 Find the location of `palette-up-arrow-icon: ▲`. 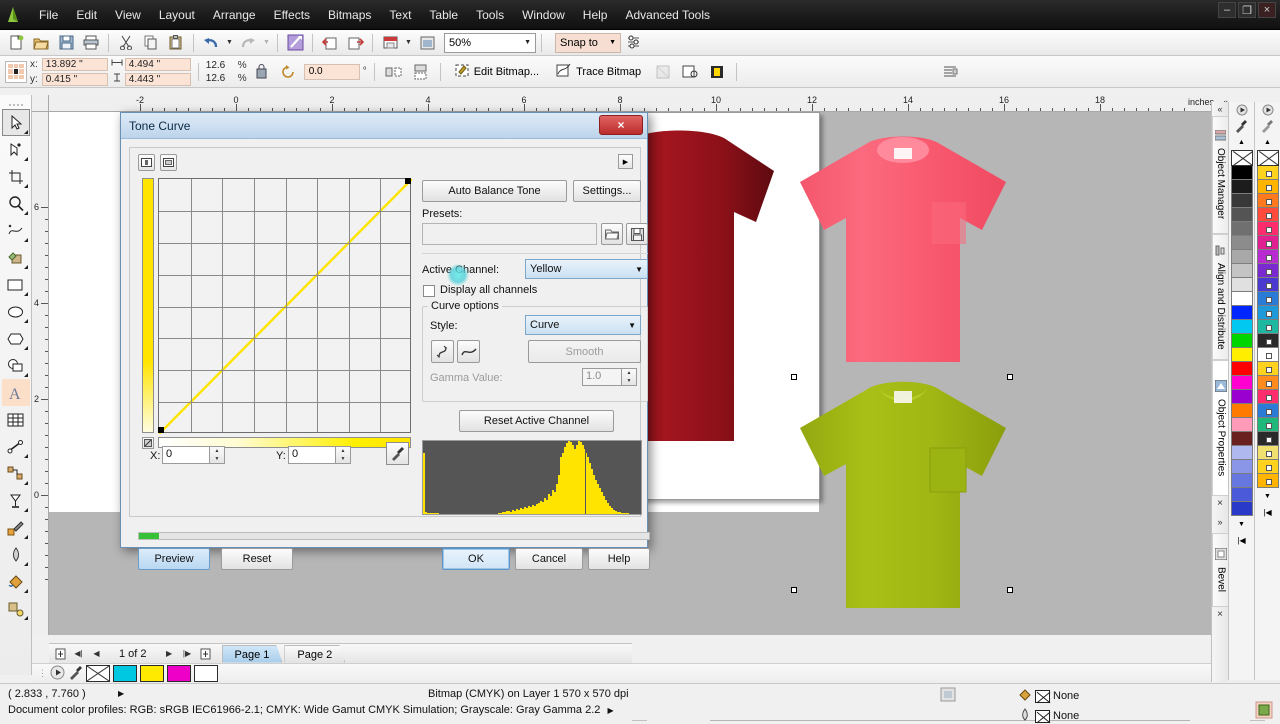

palette-up-arrow-icon: ▲ is located at coordinates (1241, 142).